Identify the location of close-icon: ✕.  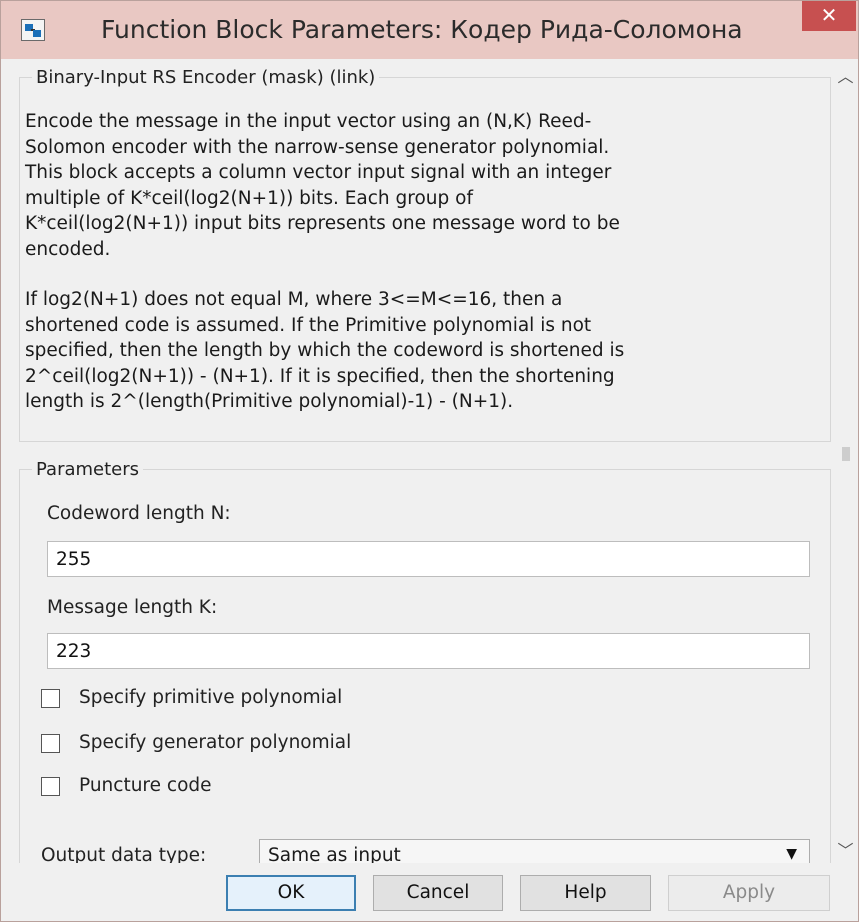
(829, 15).